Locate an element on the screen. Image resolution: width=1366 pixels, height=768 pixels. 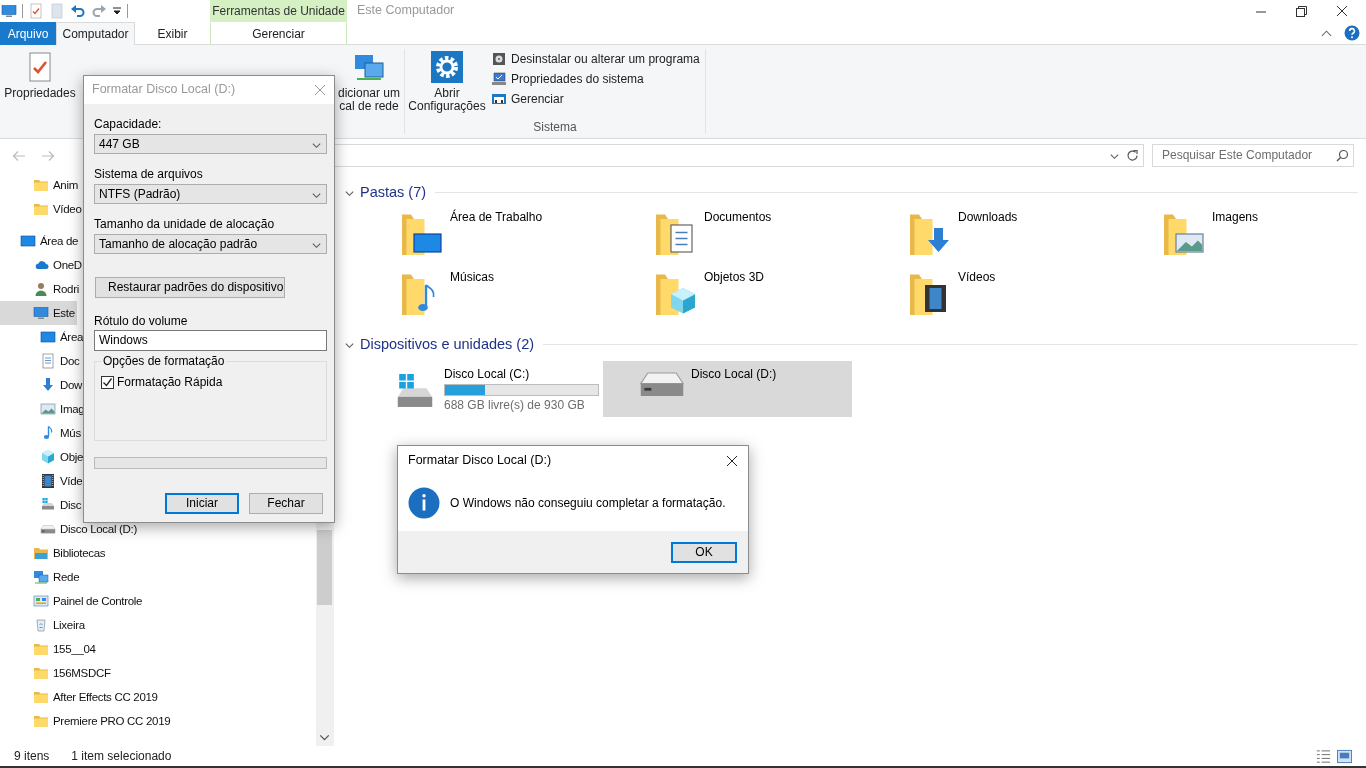
field-label: Capacidade: is located at coordinates (128, 124).